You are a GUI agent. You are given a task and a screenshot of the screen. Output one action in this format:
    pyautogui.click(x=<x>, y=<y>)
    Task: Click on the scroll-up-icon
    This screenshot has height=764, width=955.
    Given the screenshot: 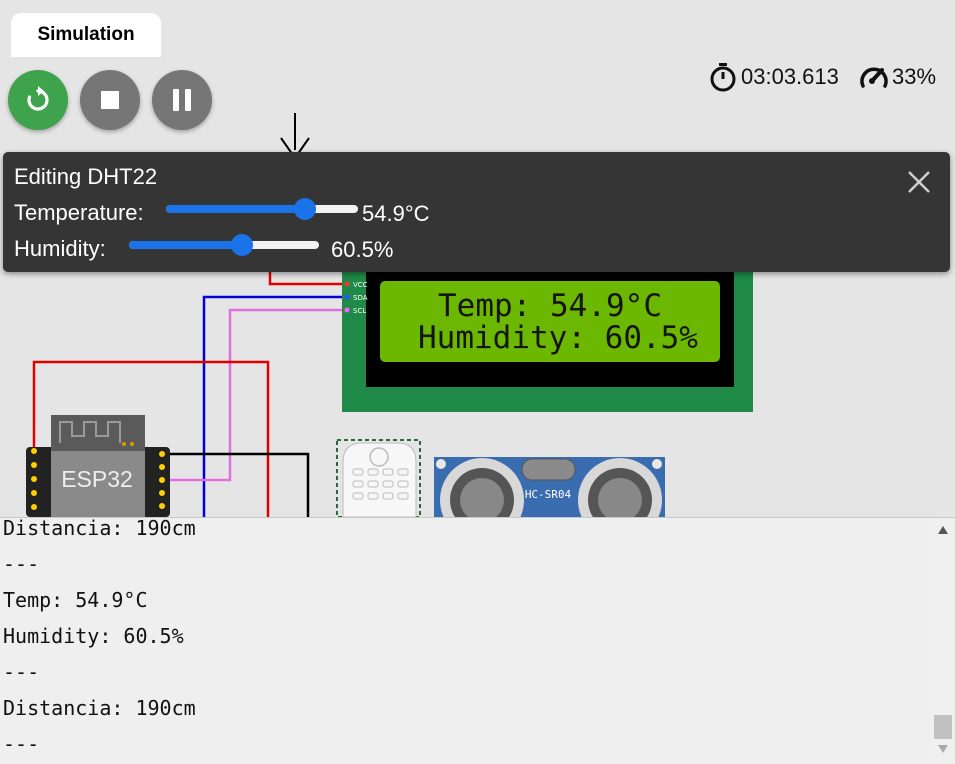 What is the action you would take?
    pyautogui.click(x=943, y=530)
    